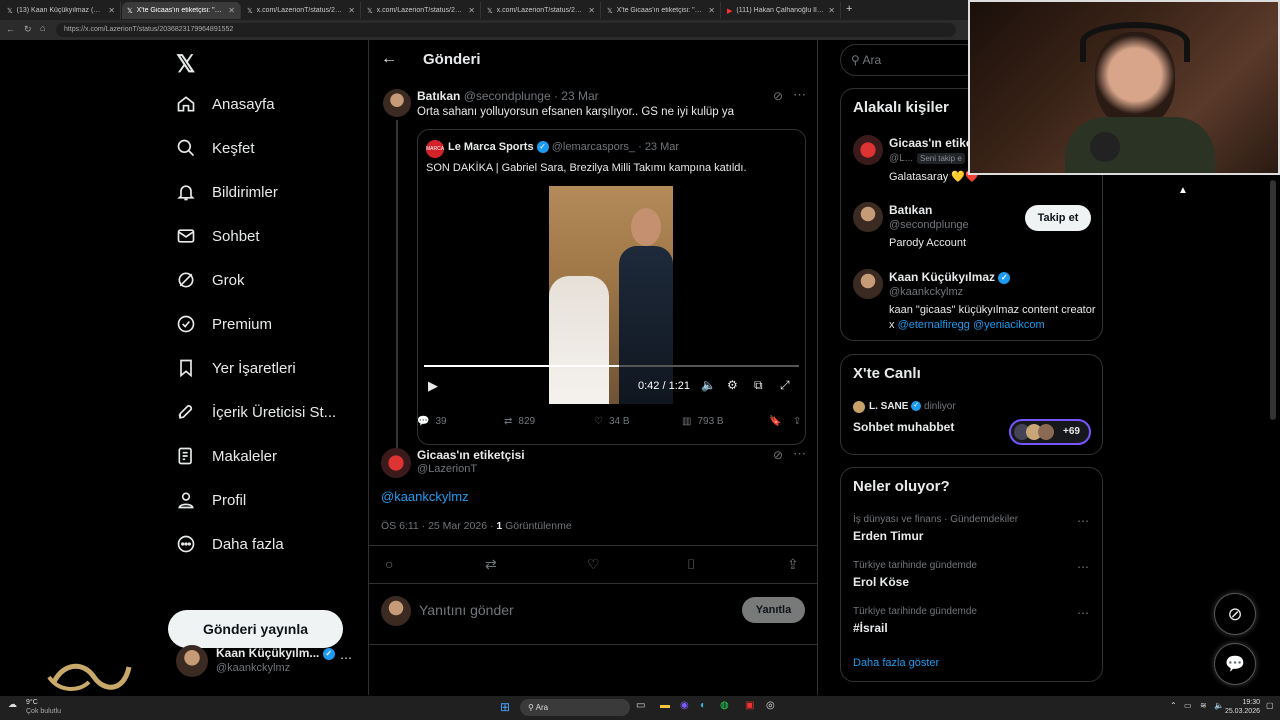 The image size is (1280, 720). I want to click on author-name: Batıkan, so click(438, 96).